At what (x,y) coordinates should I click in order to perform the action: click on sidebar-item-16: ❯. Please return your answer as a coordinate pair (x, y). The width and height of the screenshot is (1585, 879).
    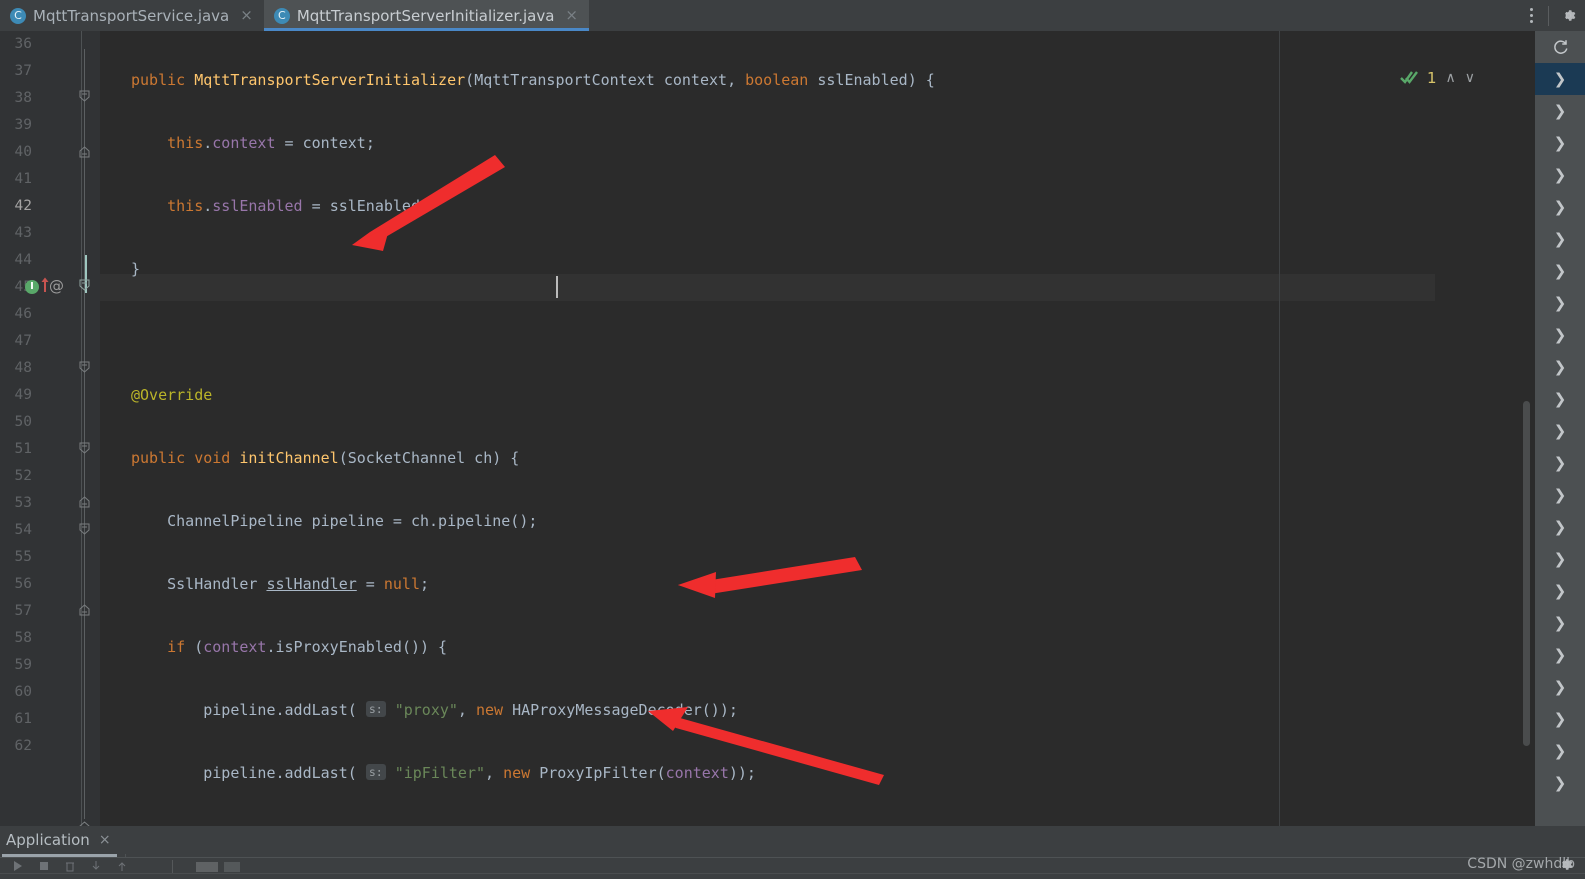
    Looking at the image, I should click on (1560, 591).